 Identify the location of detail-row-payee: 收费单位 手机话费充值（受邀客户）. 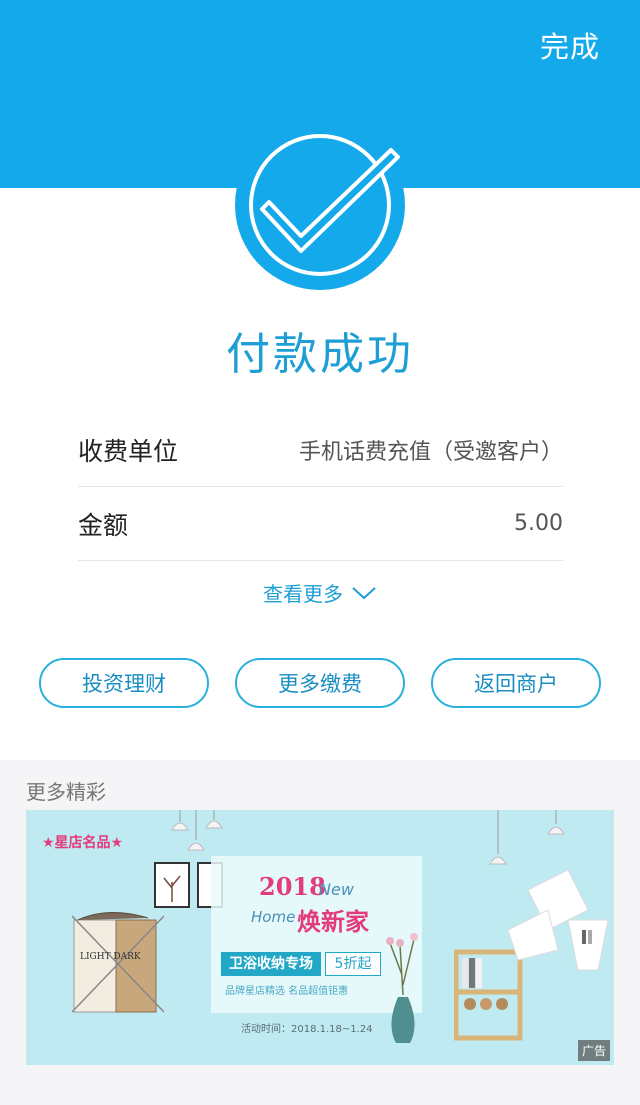
(320, 450).